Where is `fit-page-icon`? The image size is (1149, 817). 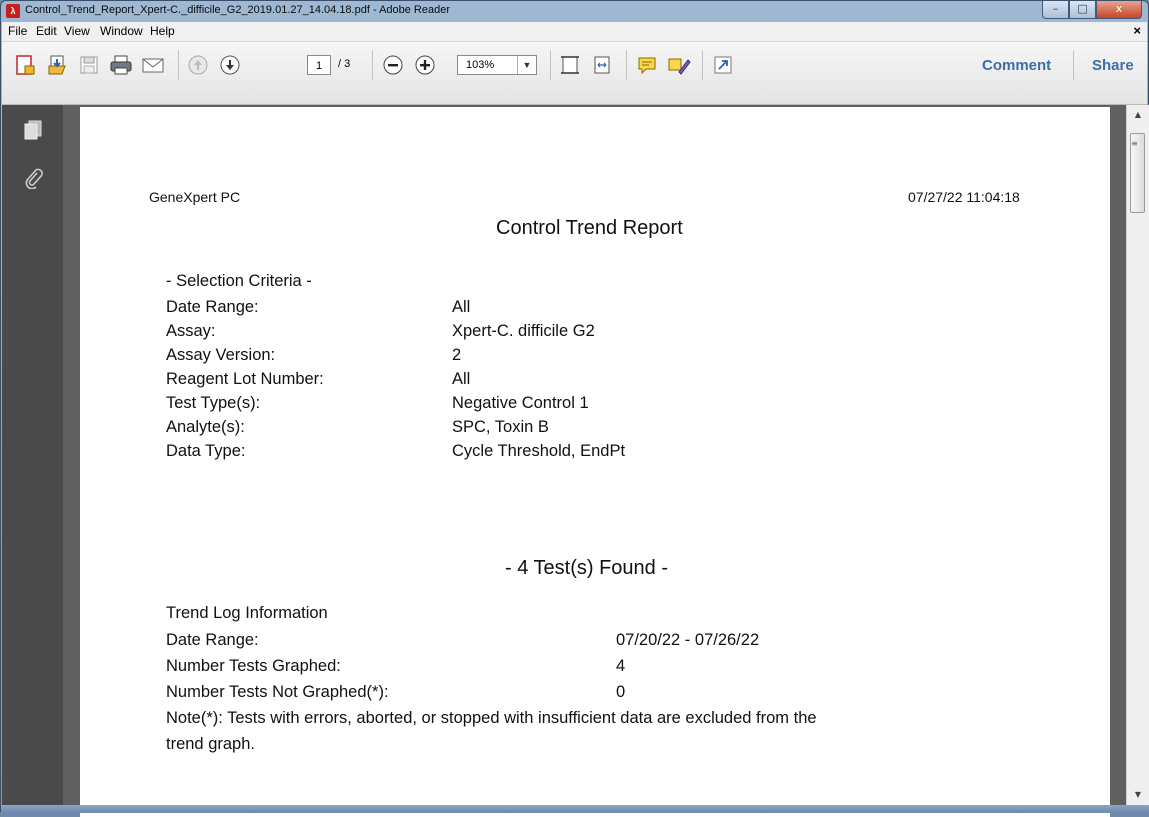
fit-page-icon is located at coordinates (570, 65).